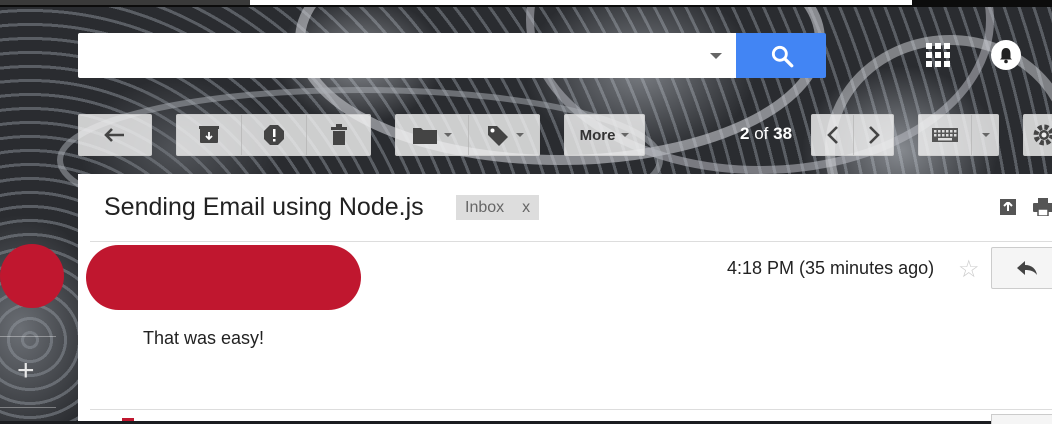  Describe the element at coordinates (783, 133) in the screenshot. I see `pager-total: 38` at that location.